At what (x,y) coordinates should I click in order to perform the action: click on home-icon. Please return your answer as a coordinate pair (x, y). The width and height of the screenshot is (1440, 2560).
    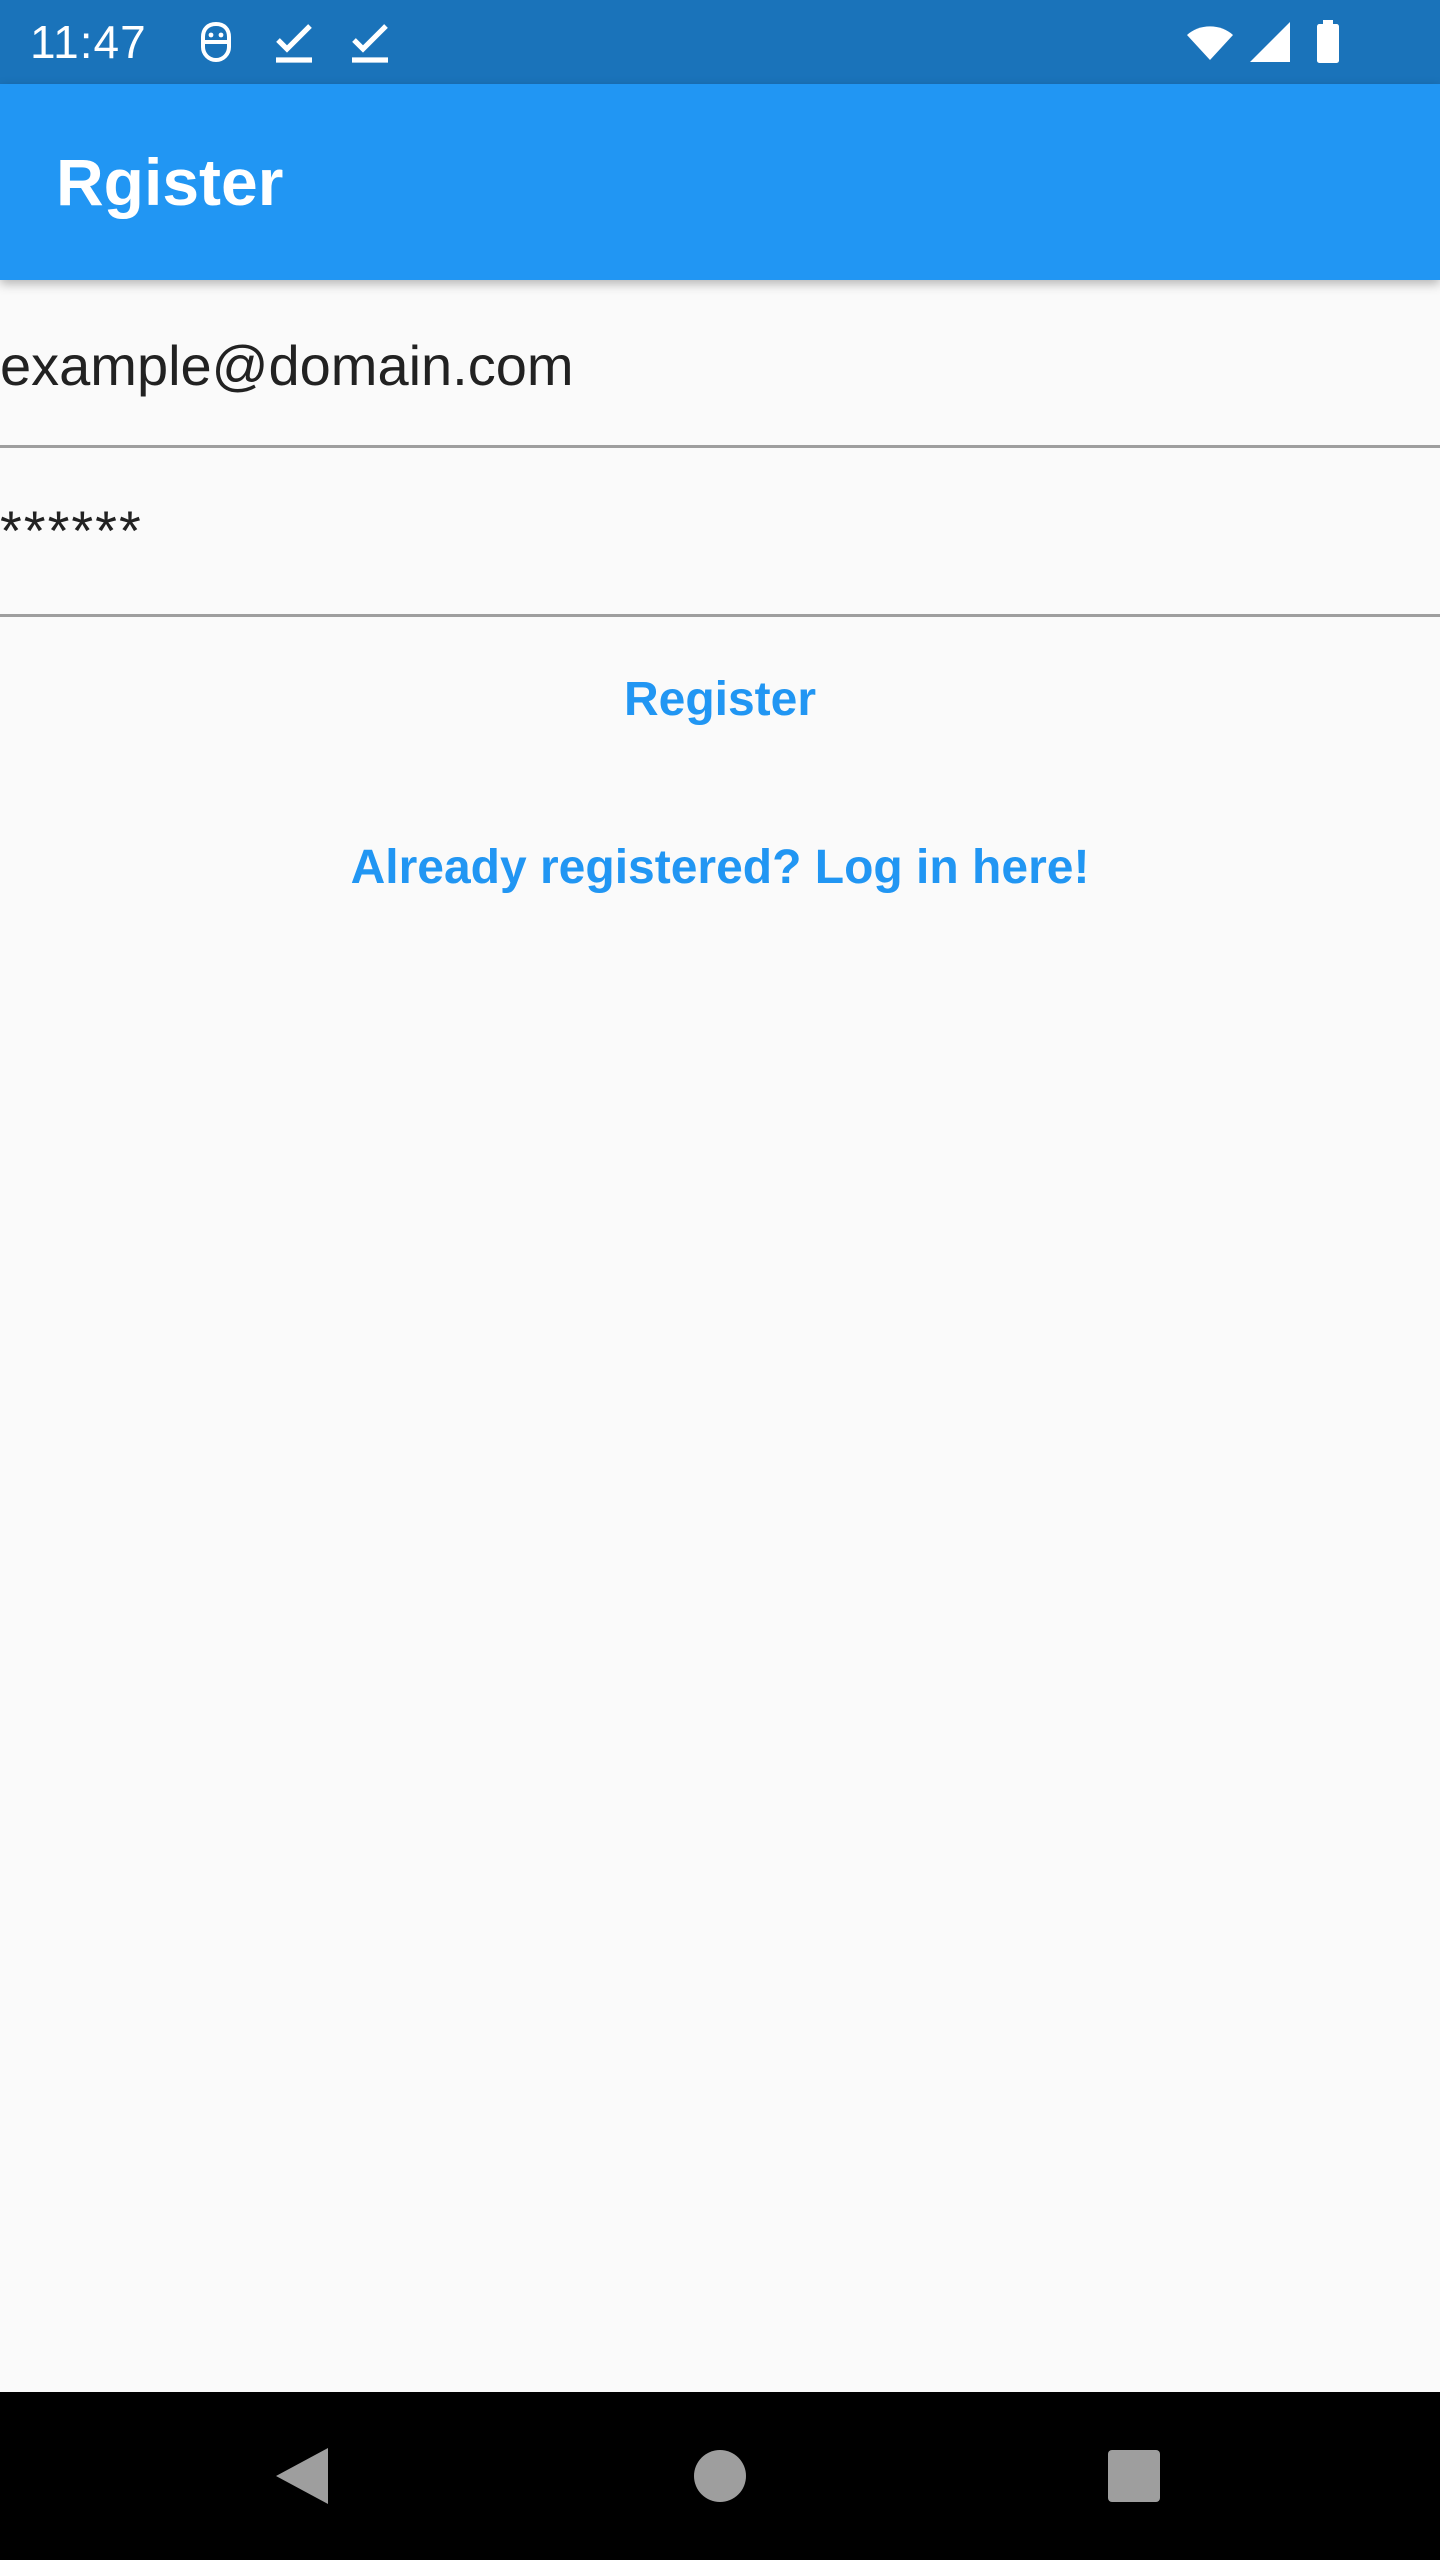
    Looking at the image, I should click on (720, 2476).